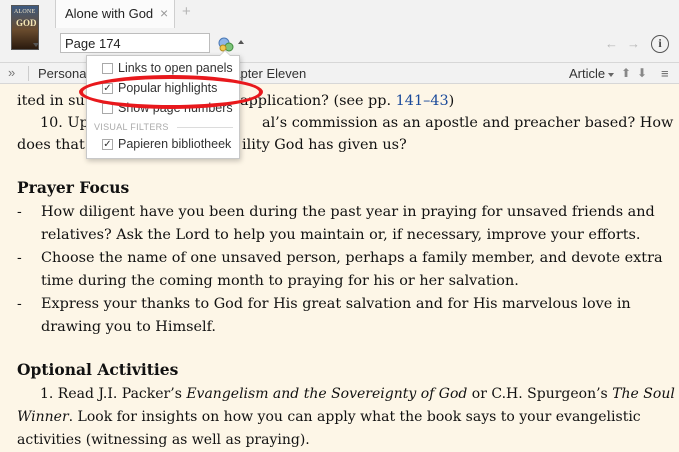 The image size is (679, 452). Describe the element at coordinates (43, 417) in the screenshot. I see `book-title-italic: Winner` at that location.